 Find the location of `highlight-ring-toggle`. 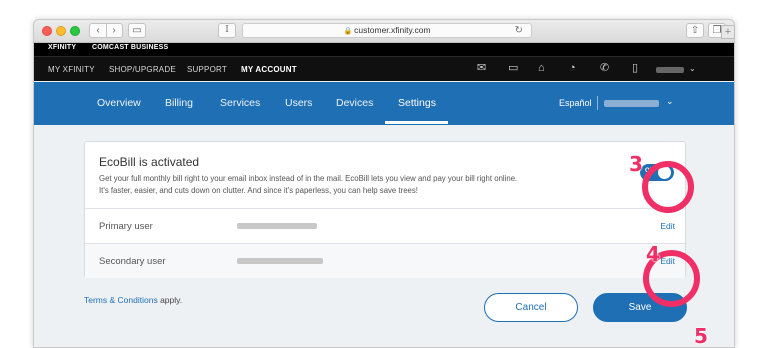

highlight-ring-toggle is located at coordinates (668, 187).